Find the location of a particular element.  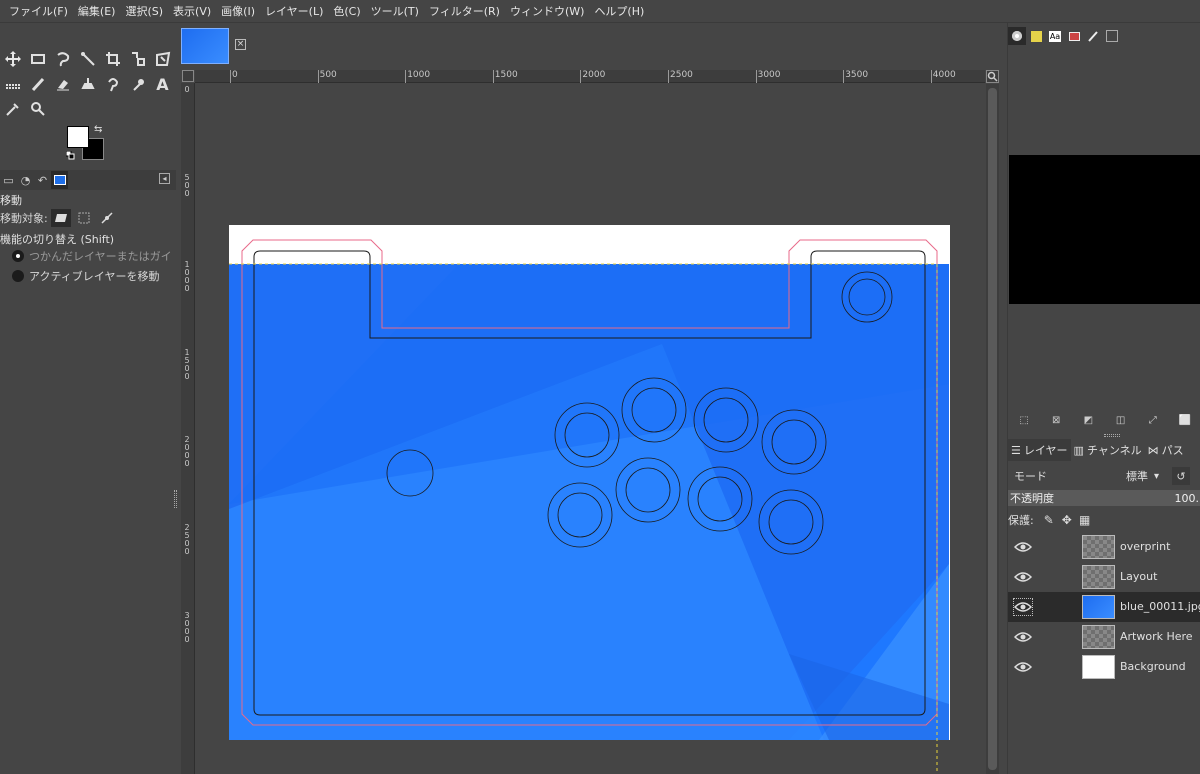

crop-icon is located at coordinates (112, 59).